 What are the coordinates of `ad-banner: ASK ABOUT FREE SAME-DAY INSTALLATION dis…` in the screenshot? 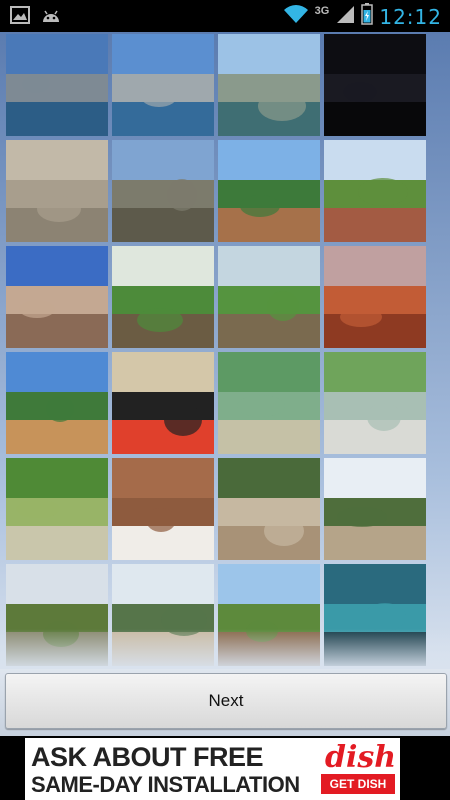 It's located at (225, 768).